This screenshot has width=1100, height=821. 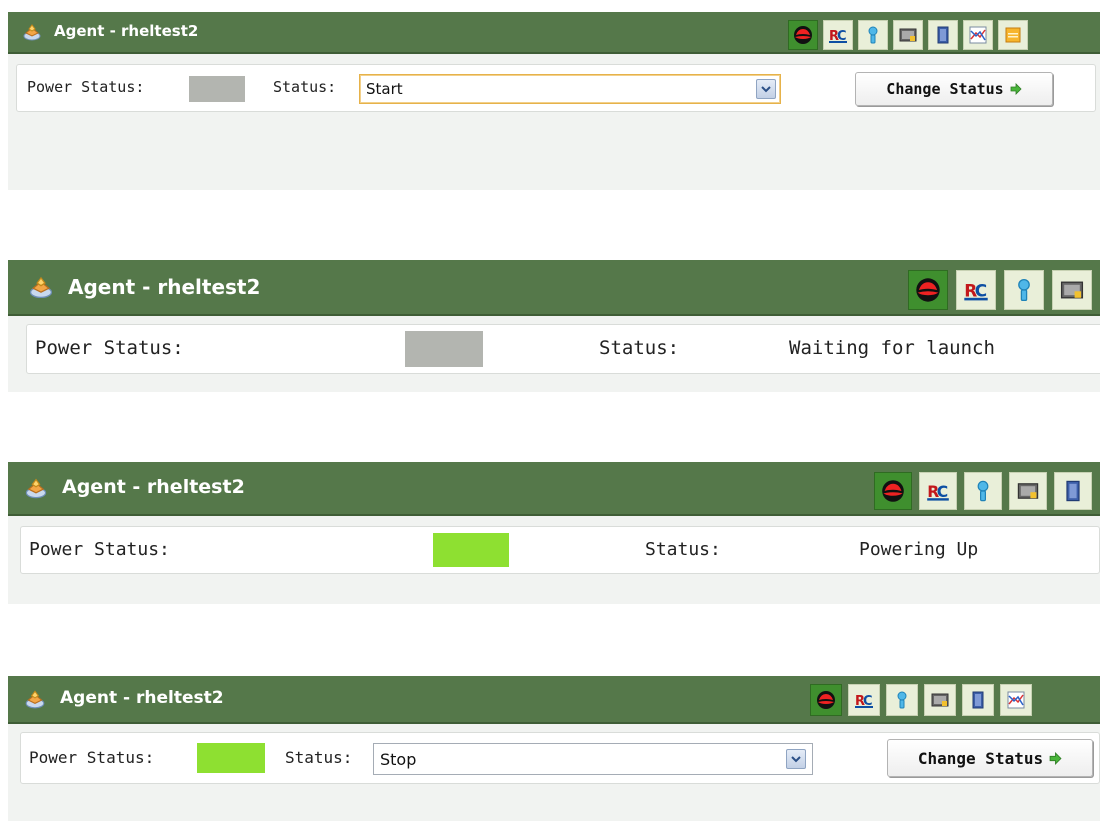 What do you see at coordinates (892, 348) in the screenshot?
I see `status-value: Waiting for launch` at bounding box center [892, 348].